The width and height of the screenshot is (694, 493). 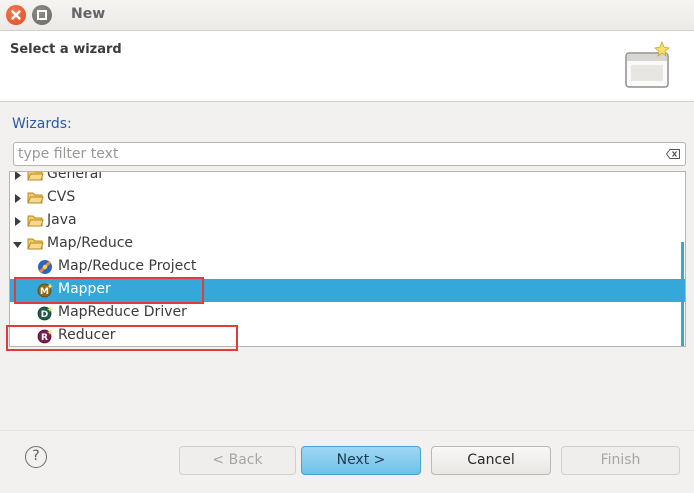 What do you see at coordinates (45, 267) in the screenshot?
I see `map-reduce-project-icon` at bounding box center [45, 267].